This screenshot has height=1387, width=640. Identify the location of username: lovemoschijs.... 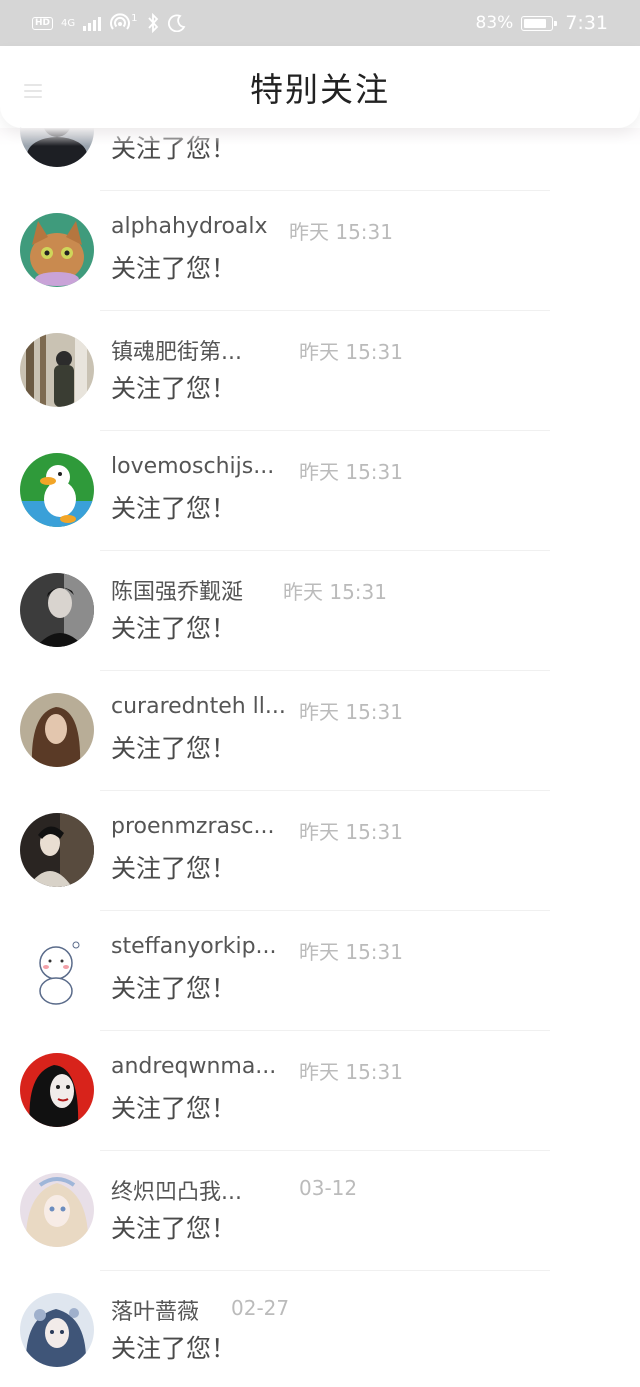
(192, 466).